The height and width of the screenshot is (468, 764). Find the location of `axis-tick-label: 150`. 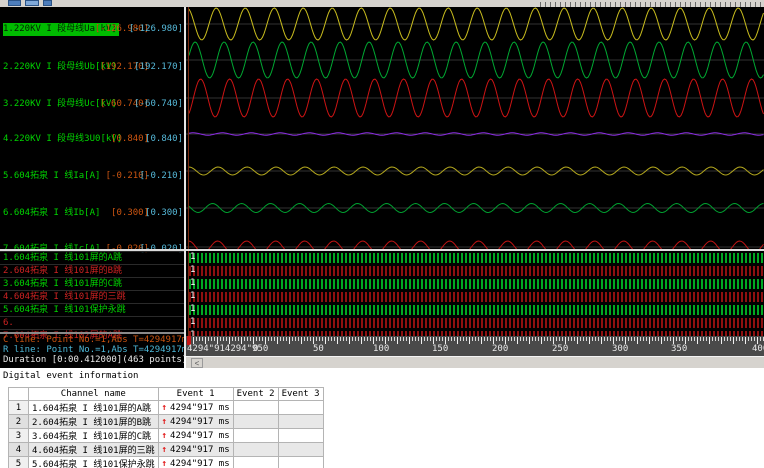

axis-tick-label: 150 is located at coordinates (440, 349).